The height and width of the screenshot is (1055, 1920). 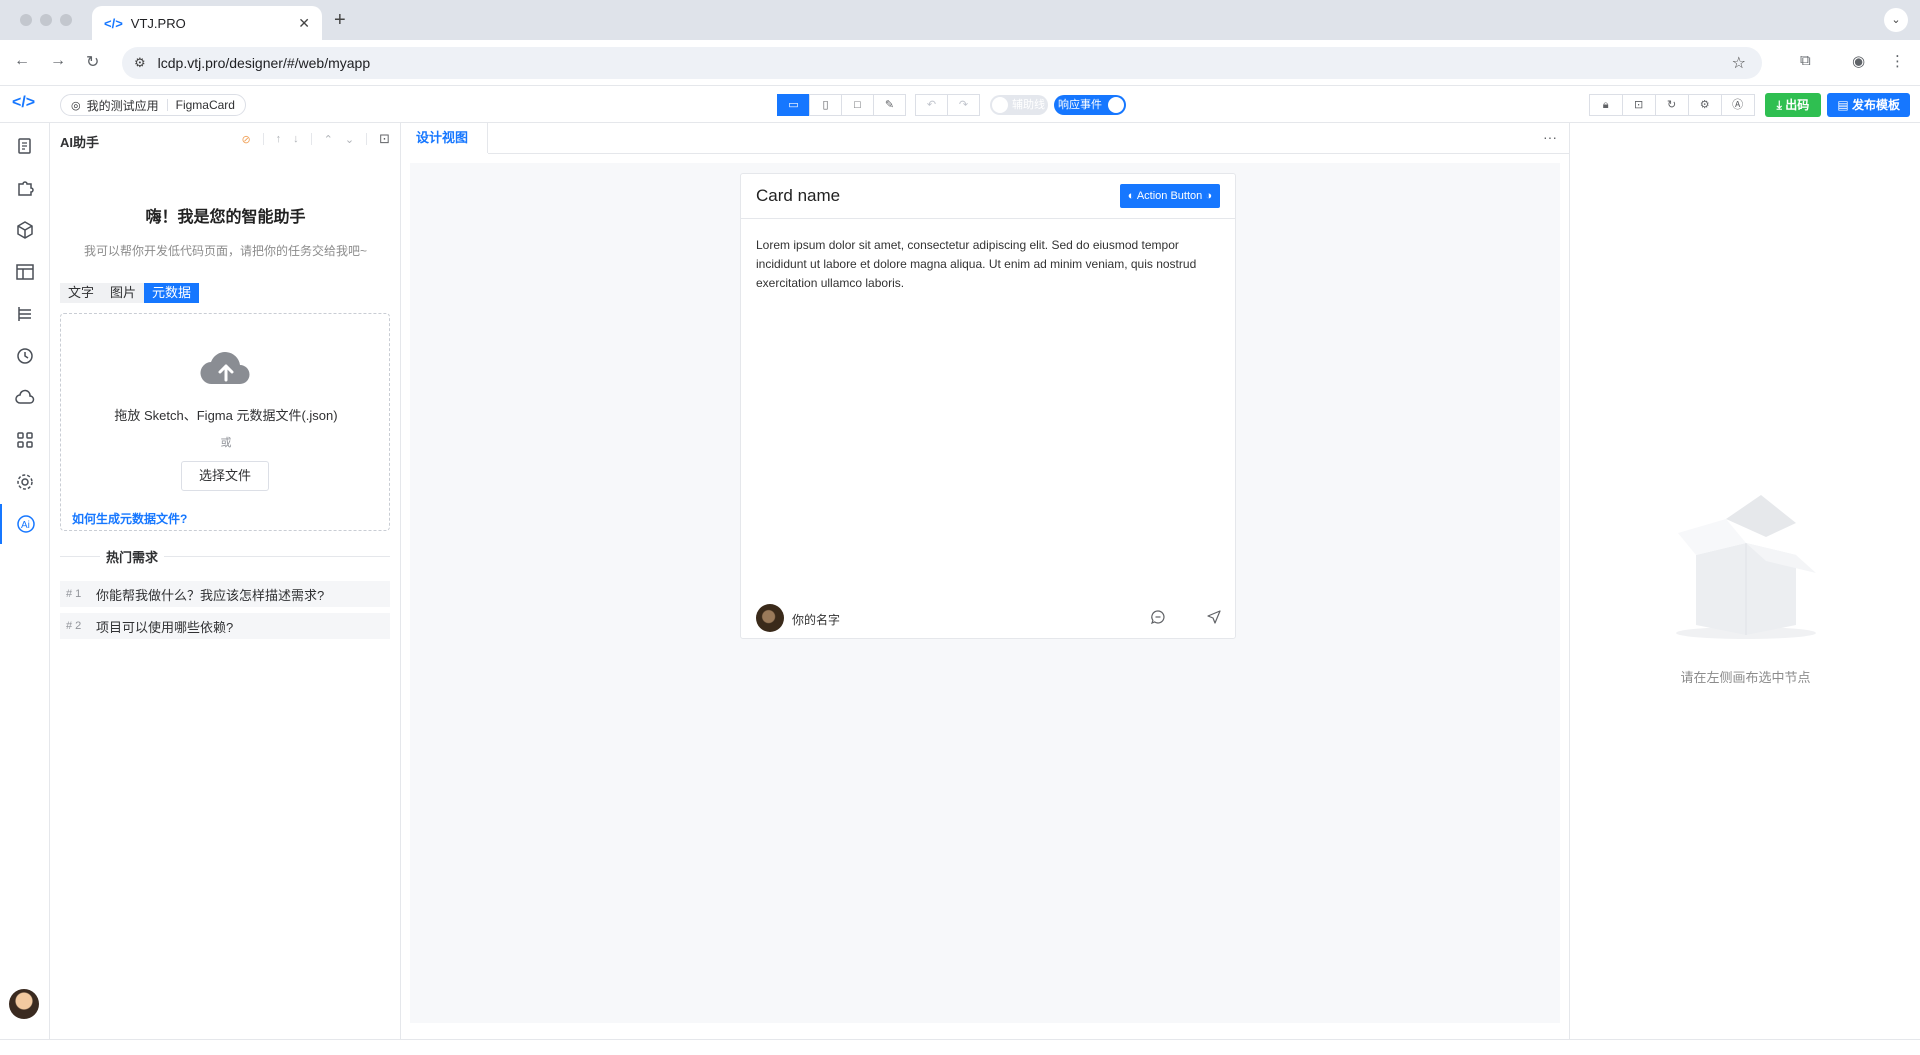 What do you see at coordinates (816, 620) in the screenshot?
I see `author-name: 你的名字` at bounding box center [816, 620].